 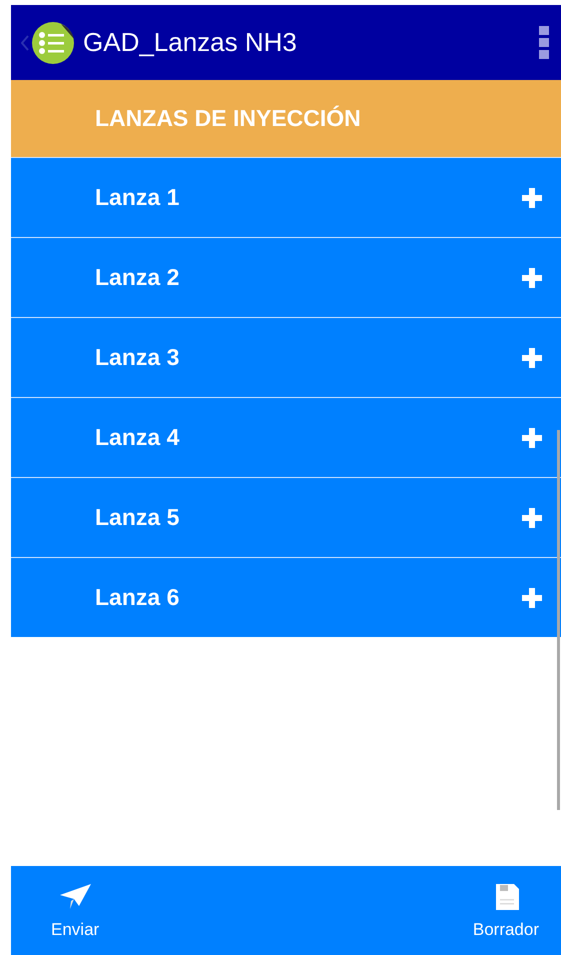 I want to click on accordion-item: Lanza 4, so click(x=286, y=437).